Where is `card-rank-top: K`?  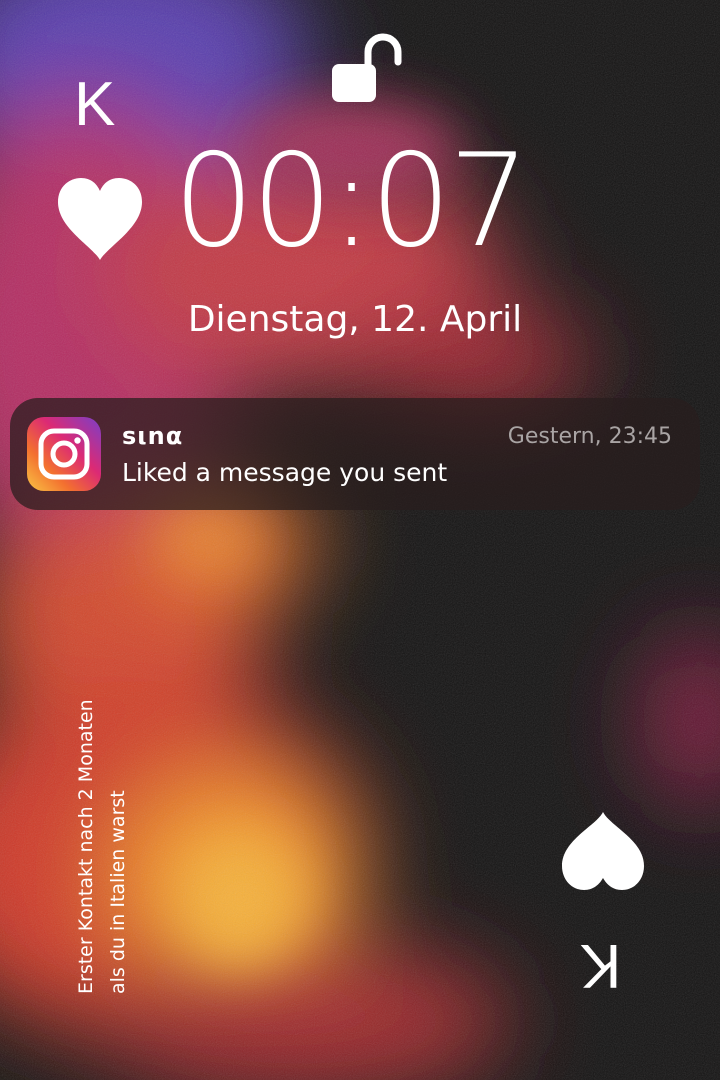
card-rank-top: K is located at coordinates (95, 104).